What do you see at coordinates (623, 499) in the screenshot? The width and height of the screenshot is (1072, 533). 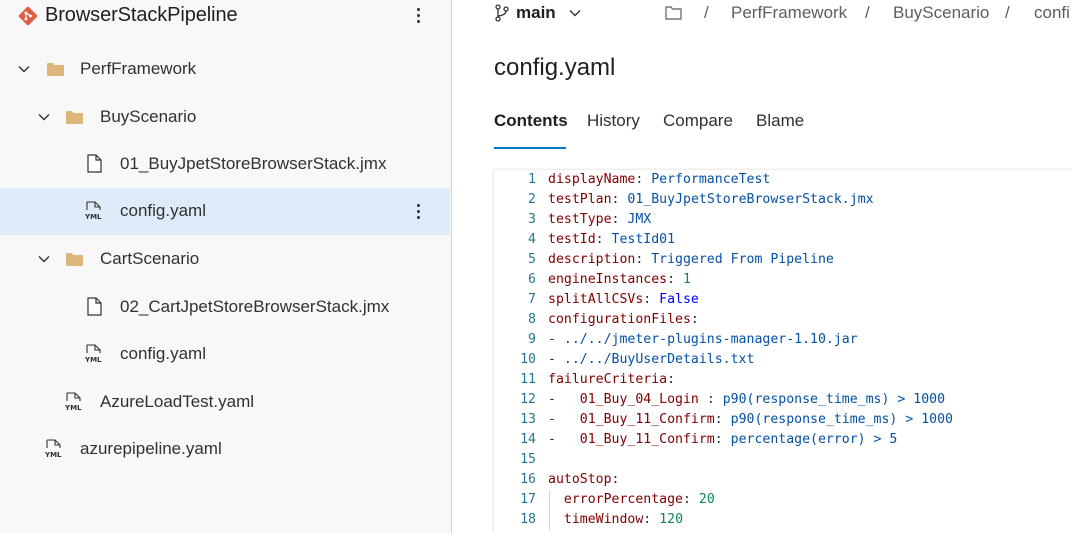 I see `code-token: errorPercentage` at bounding box center [623, 499].